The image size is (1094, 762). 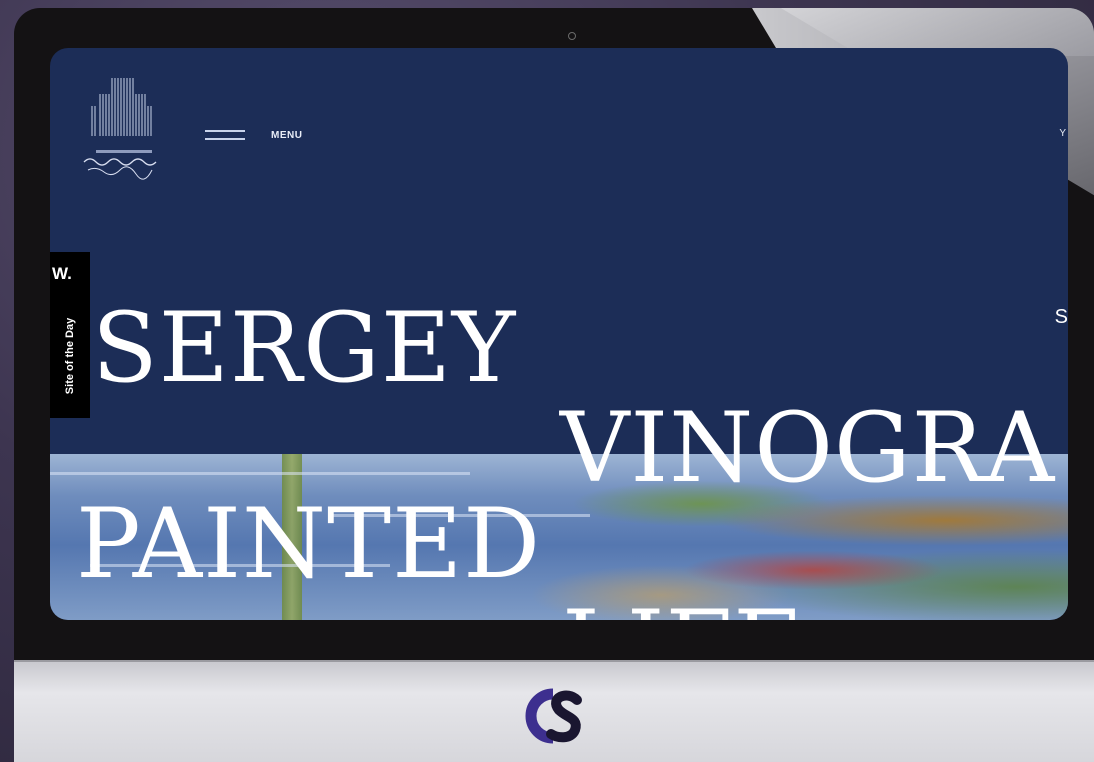 I want to click on hero-word-life: LIFE, so click(x=683, y=609).